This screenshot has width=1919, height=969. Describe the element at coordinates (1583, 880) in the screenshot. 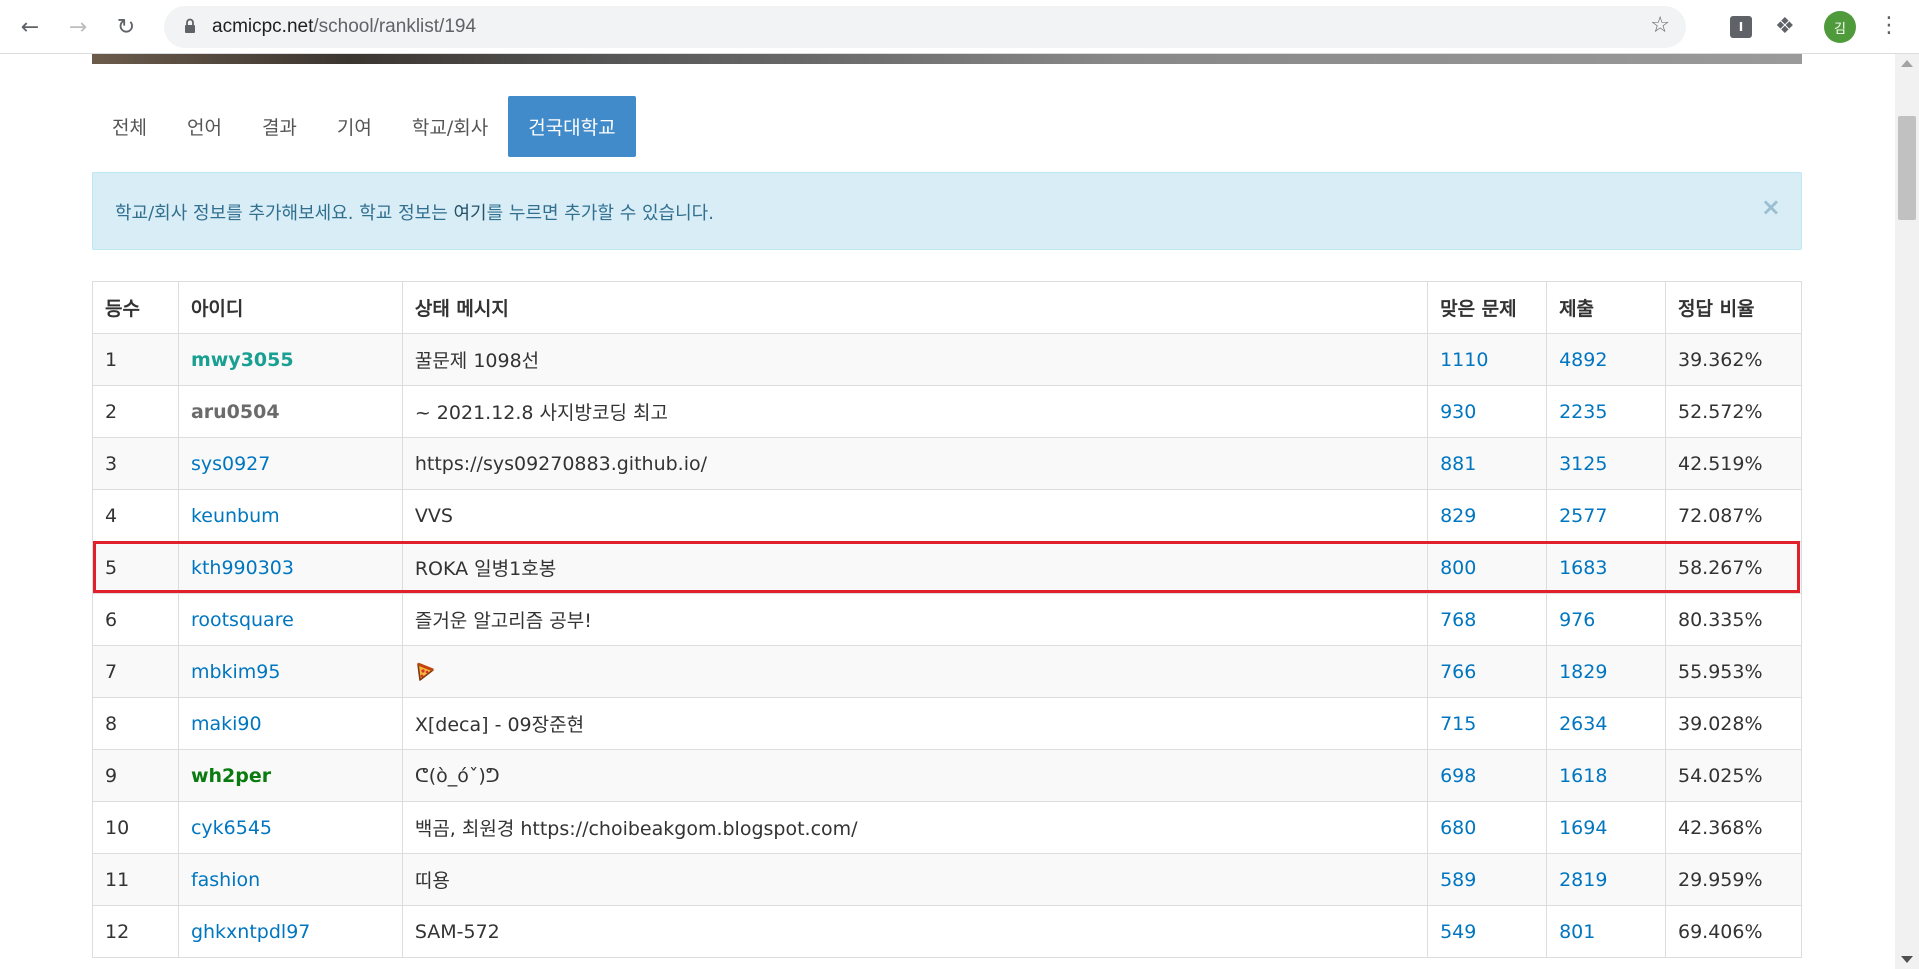

I see `submissions-count-link: 2819` at that location.